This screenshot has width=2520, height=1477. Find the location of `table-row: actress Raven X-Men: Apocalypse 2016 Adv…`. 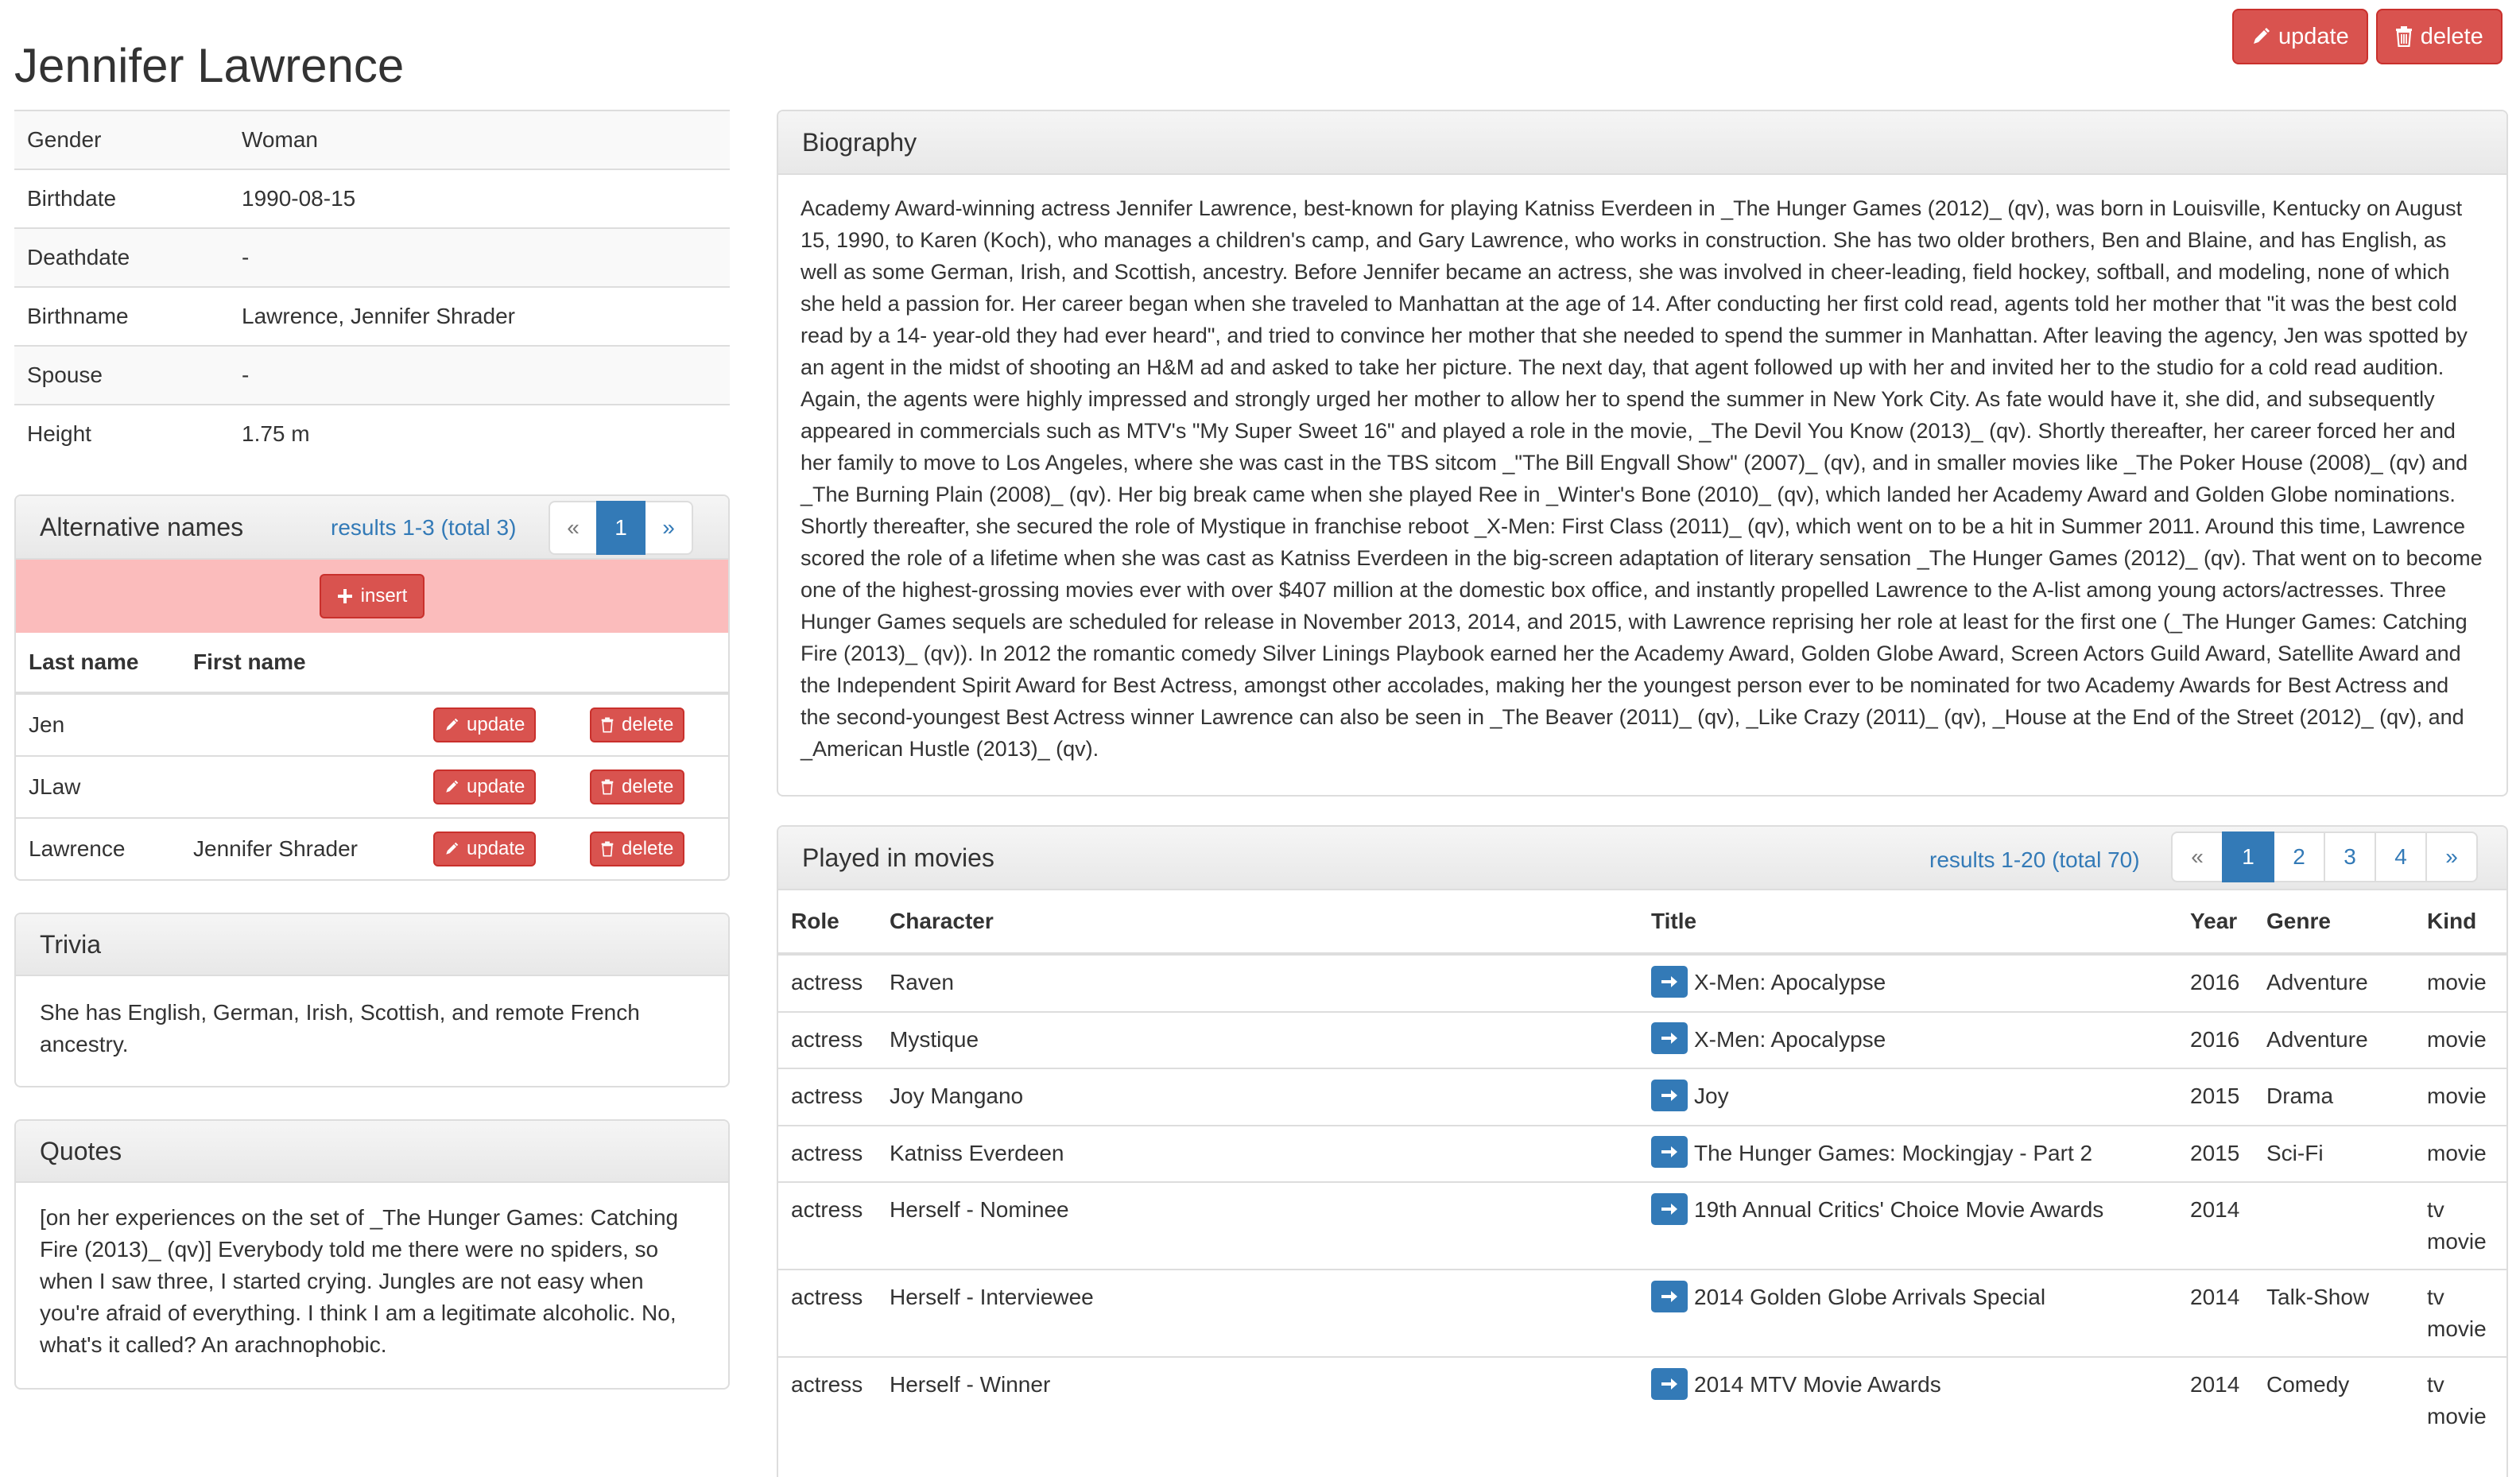

table-row: actress Raven X-Men: Apocalypse 2016 Adv… is located at coordinates (1642, 982).